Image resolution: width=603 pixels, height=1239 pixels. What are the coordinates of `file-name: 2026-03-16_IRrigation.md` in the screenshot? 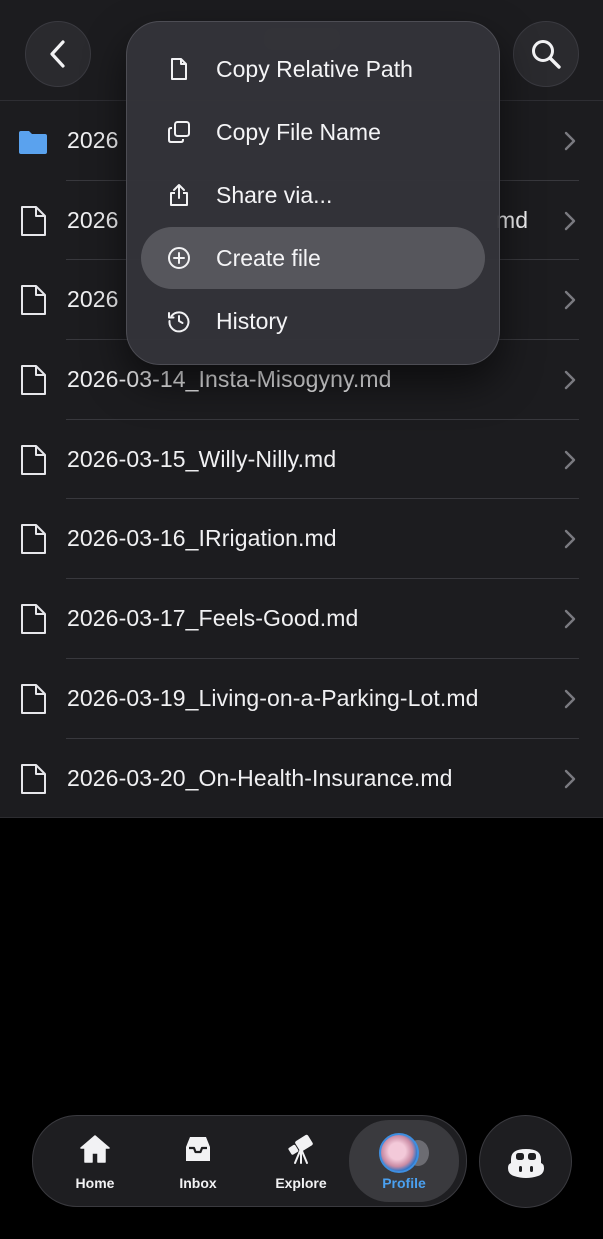 It's located at (202, 538).